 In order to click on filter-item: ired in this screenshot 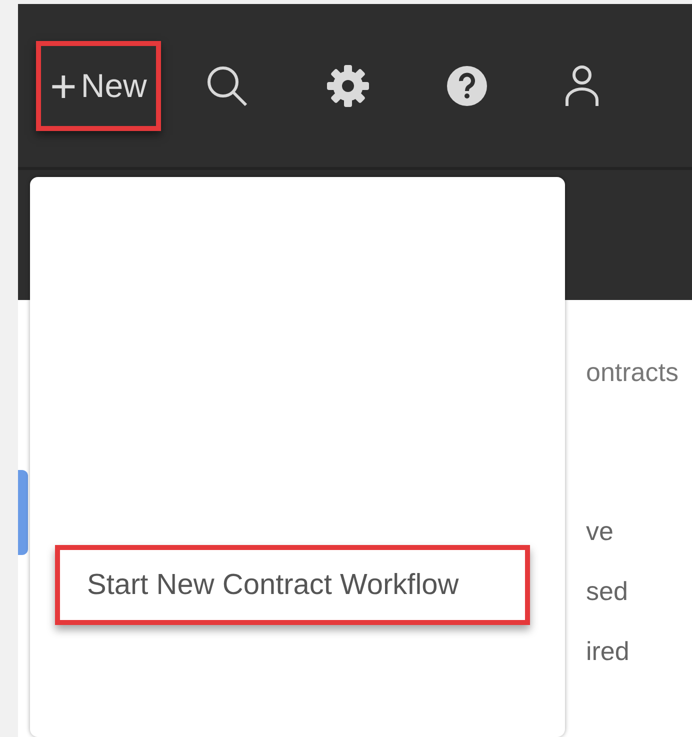, I will do `click(608, 651)`.